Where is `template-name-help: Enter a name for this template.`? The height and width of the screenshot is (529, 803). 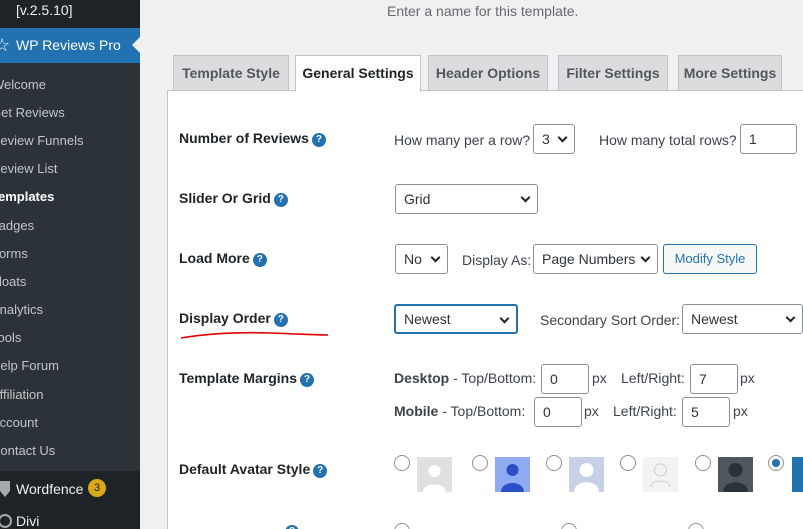 template-name-help: Enter a name for this template. is located at coordinates (483, 11).